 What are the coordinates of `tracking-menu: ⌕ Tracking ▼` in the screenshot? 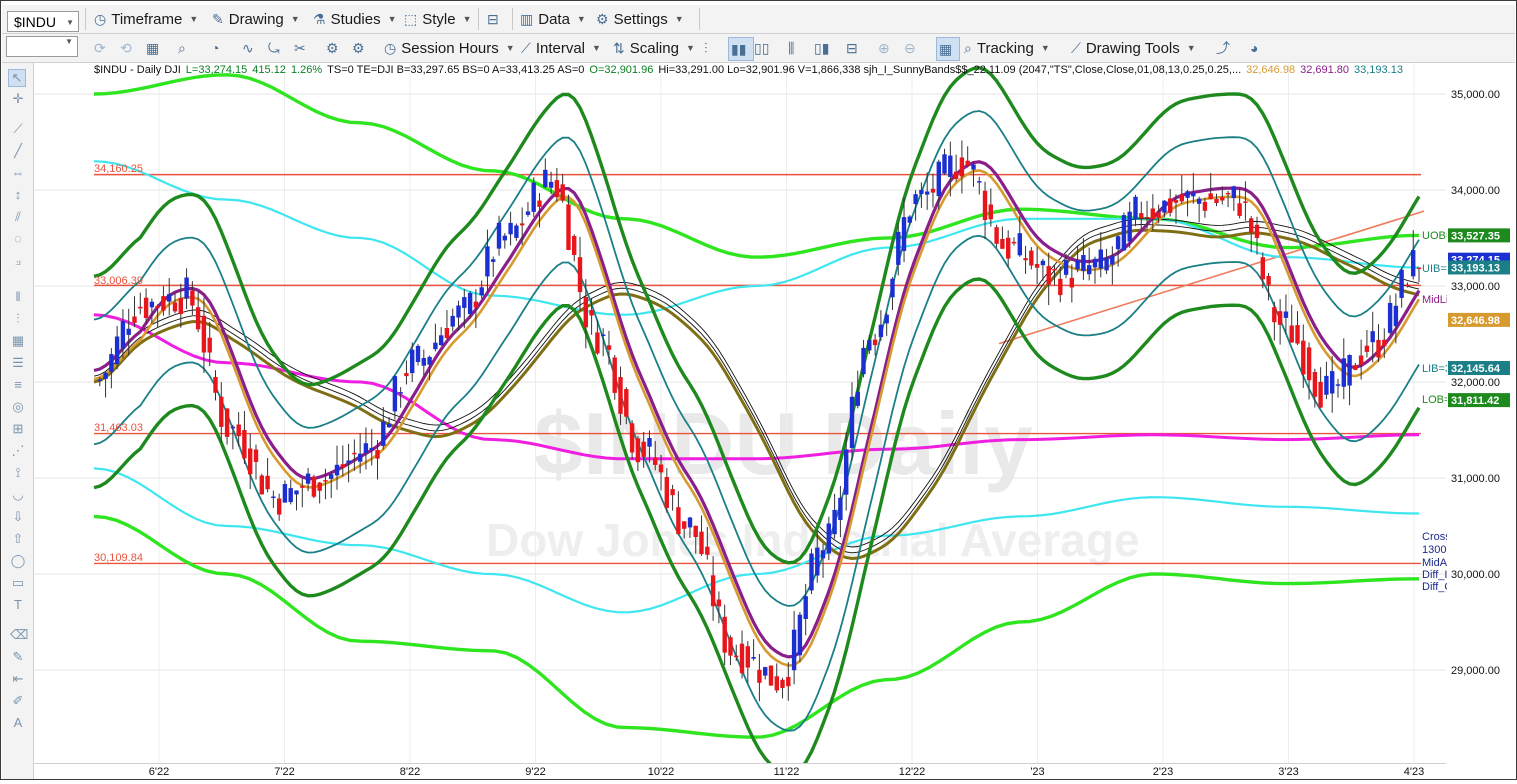 It's located at (1007, 48).